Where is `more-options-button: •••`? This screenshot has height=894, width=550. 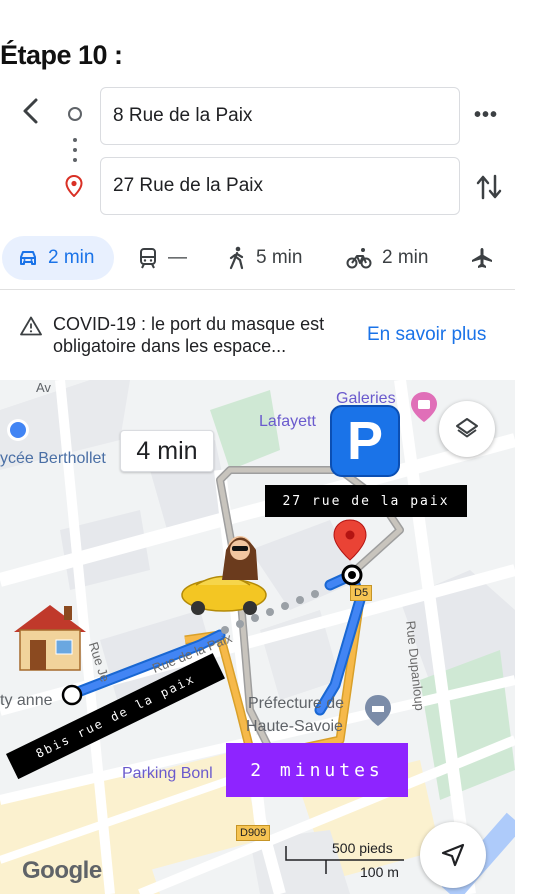 more-options-button: ••• is located at coordinates (486, 115).